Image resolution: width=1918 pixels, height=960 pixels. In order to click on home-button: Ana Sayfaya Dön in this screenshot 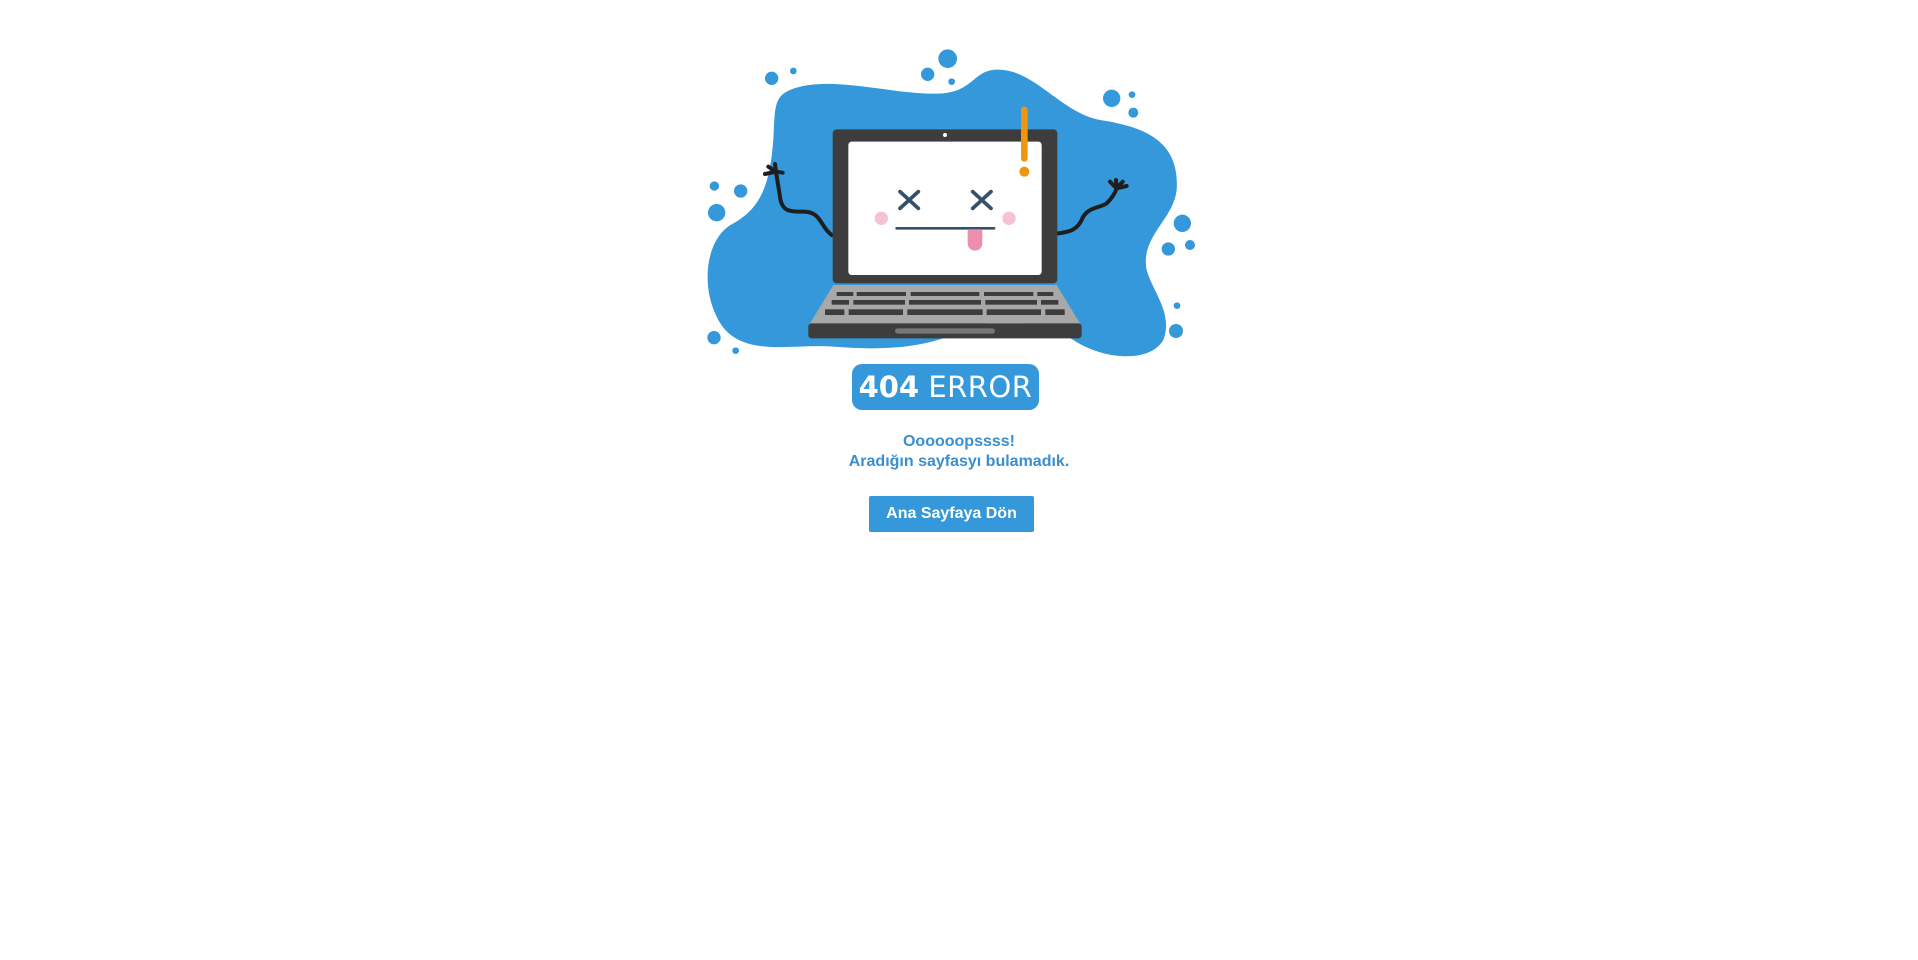, I will do `click(951, 514)`.